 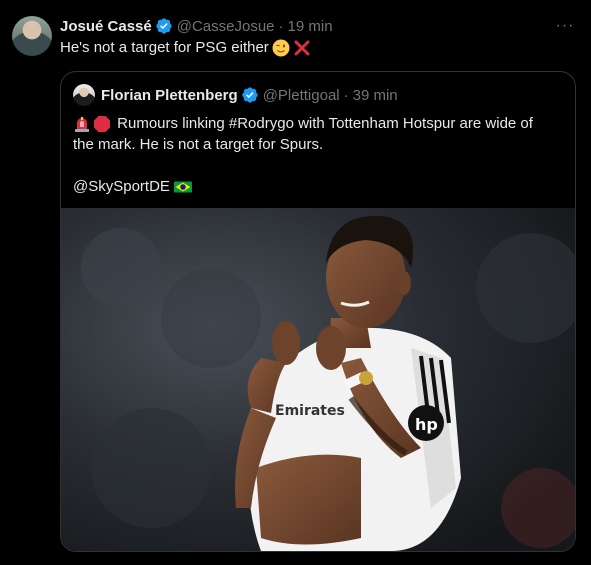 What do you see at coordinates (565, 26) in the screenshot?
I see `more-options-icon: ···` at bounding box center [565, 26].